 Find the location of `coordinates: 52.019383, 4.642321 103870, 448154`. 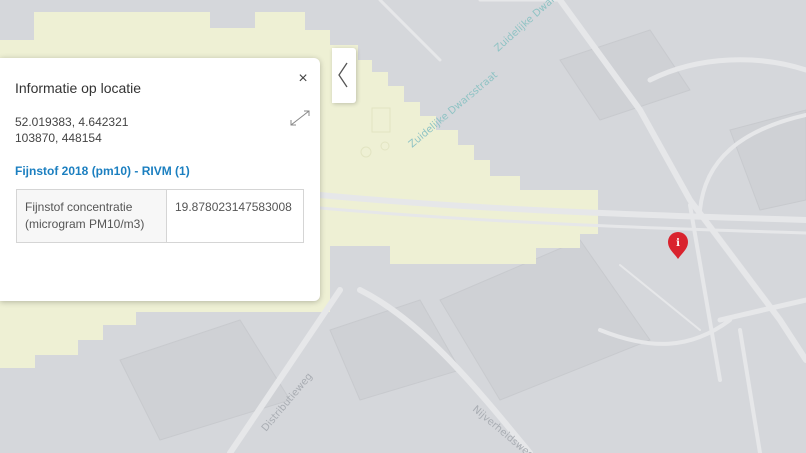

coordinates: 52.019383, 4.642321 103870, 448154 is located at coordinates (71, 130).